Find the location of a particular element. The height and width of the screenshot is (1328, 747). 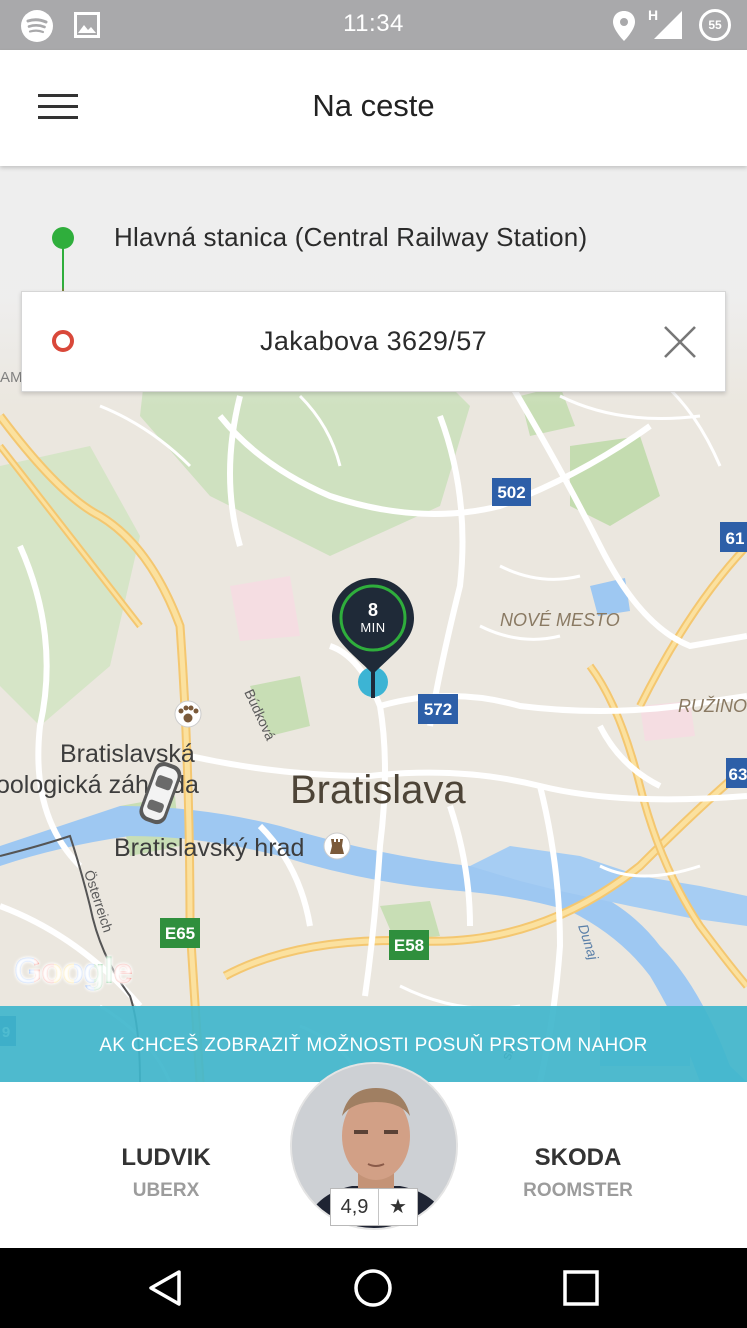

svg-text: 572 is located at coordinates (438, 709).